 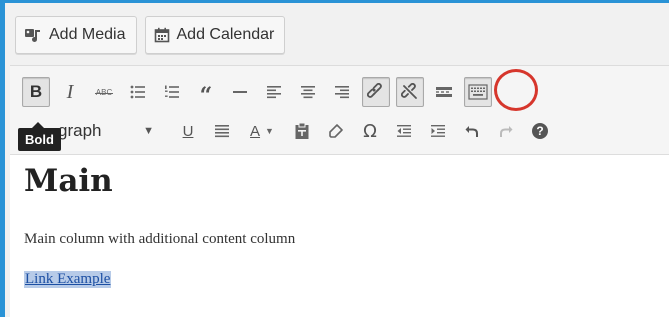 I want to click on increase-indent-button, so click(x=438, y=131).